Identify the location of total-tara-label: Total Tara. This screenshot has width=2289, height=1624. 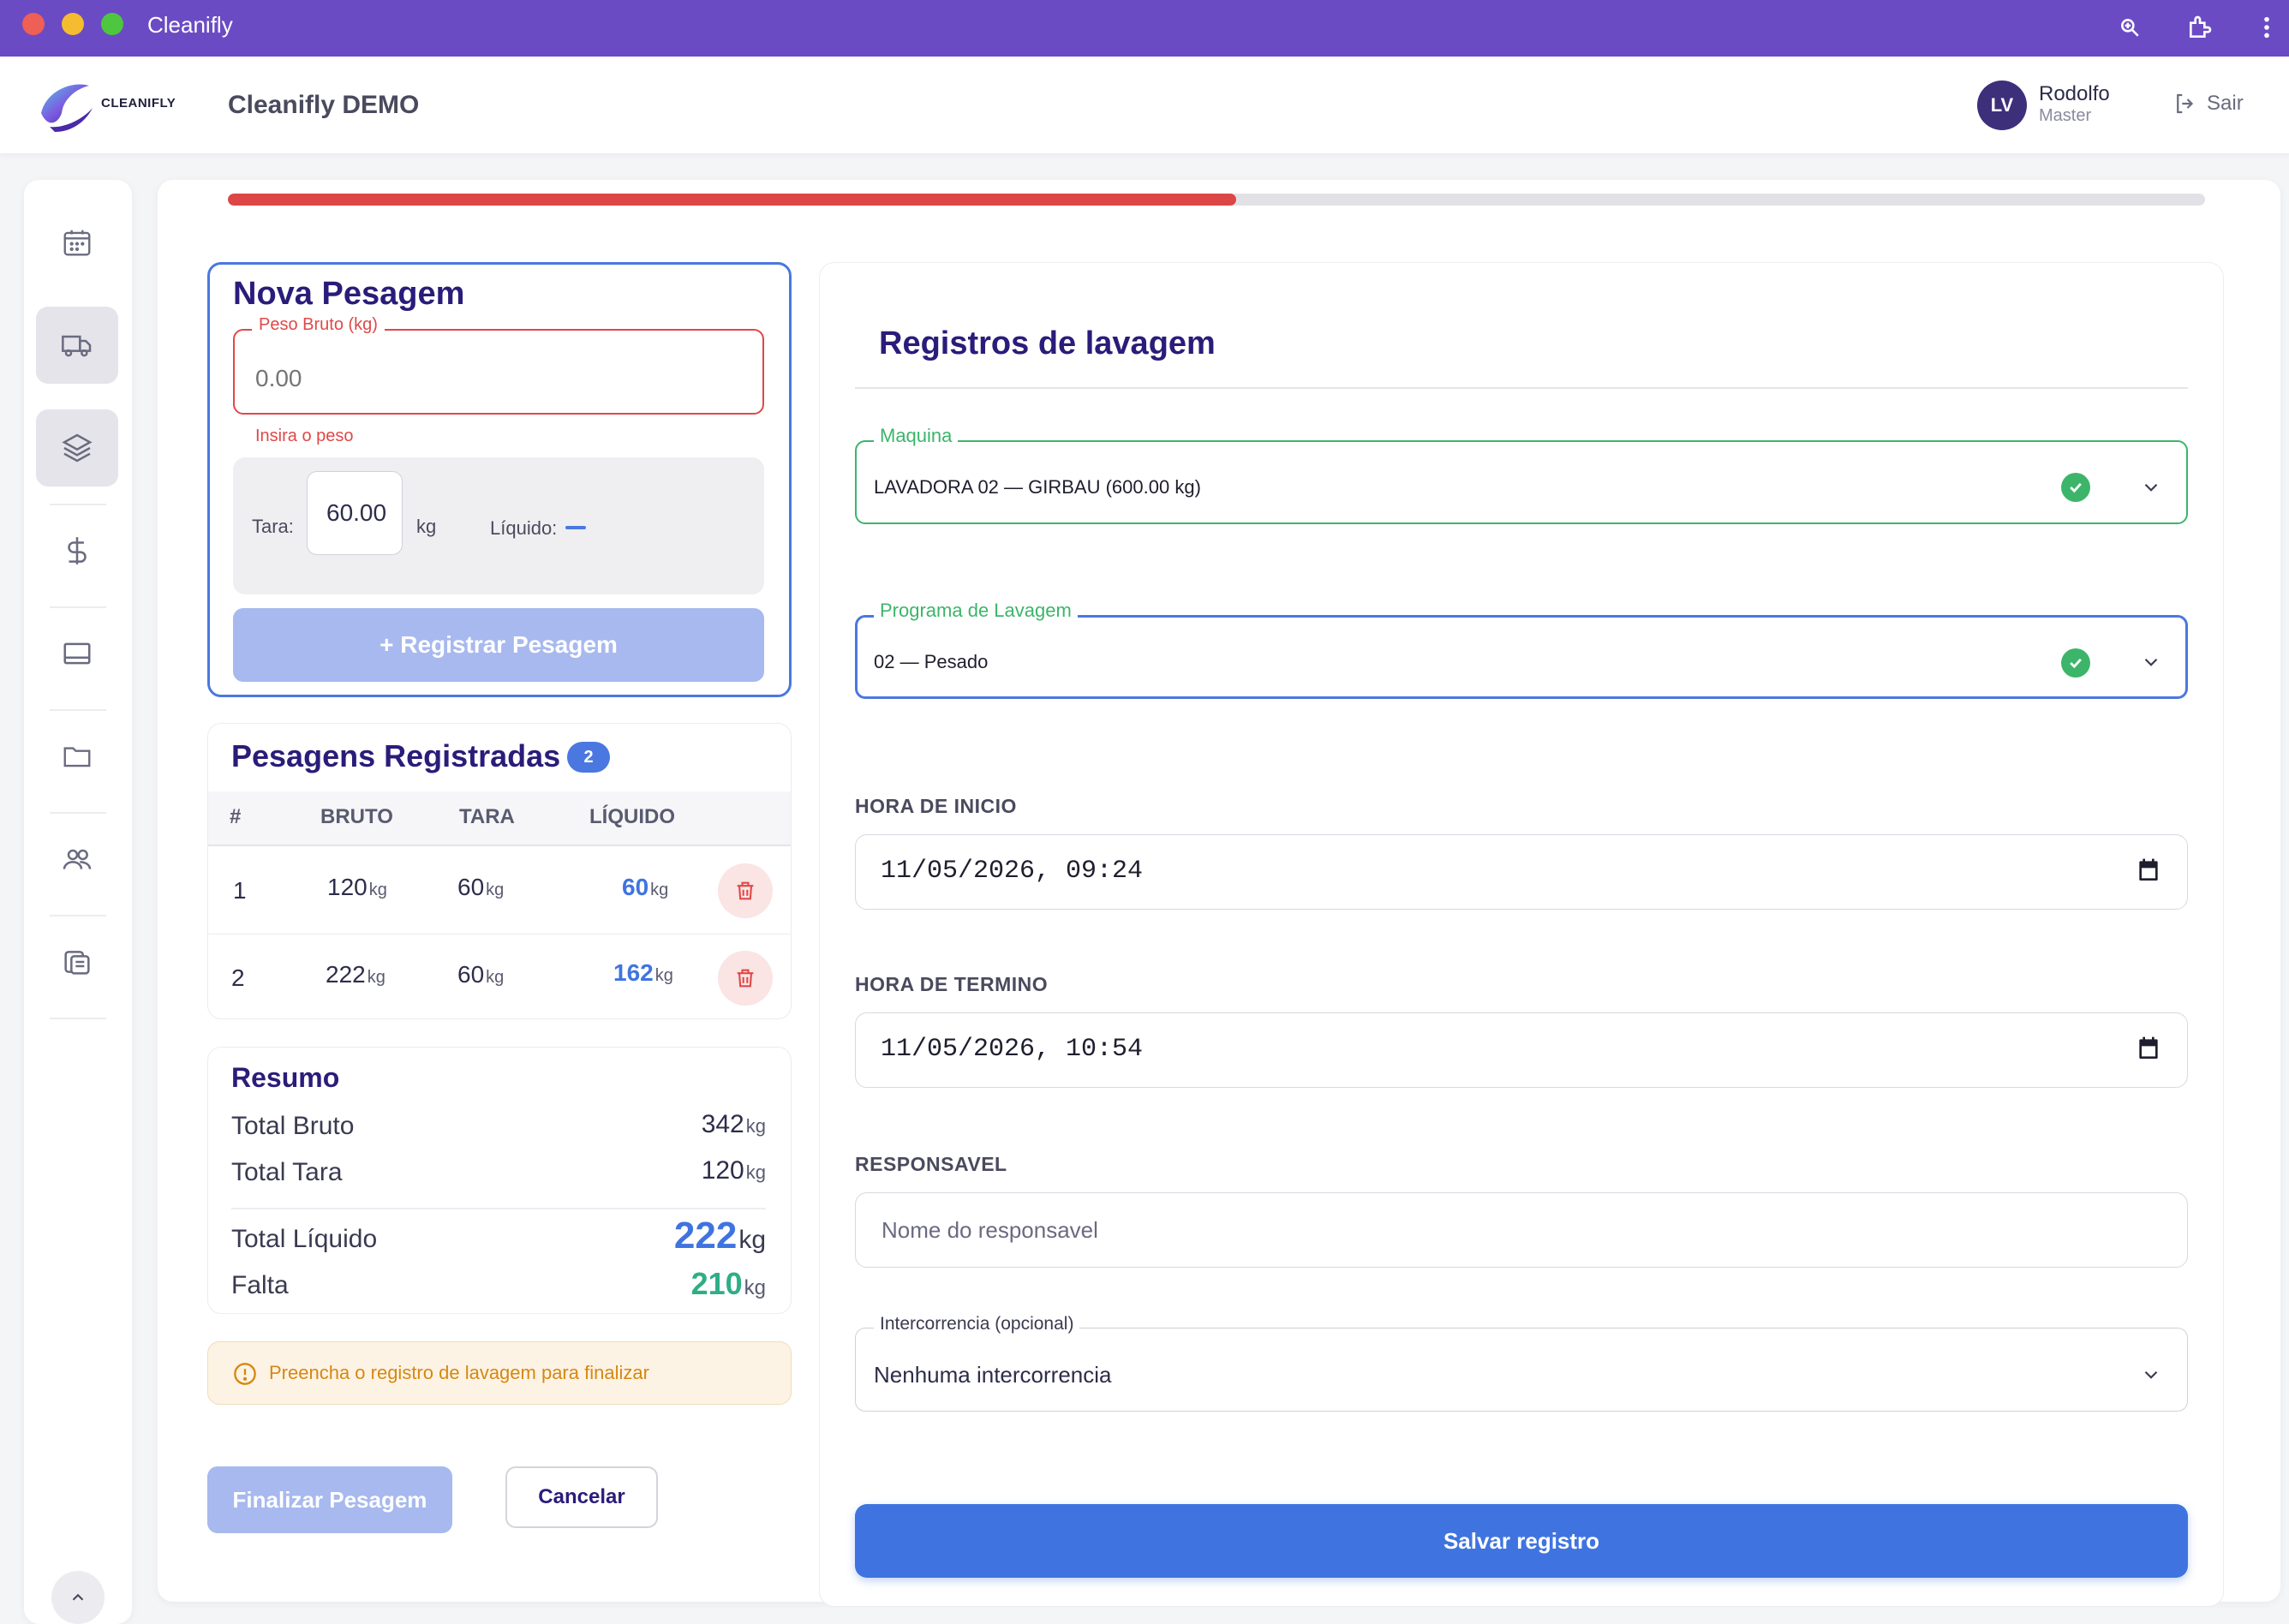
(287, 1172).